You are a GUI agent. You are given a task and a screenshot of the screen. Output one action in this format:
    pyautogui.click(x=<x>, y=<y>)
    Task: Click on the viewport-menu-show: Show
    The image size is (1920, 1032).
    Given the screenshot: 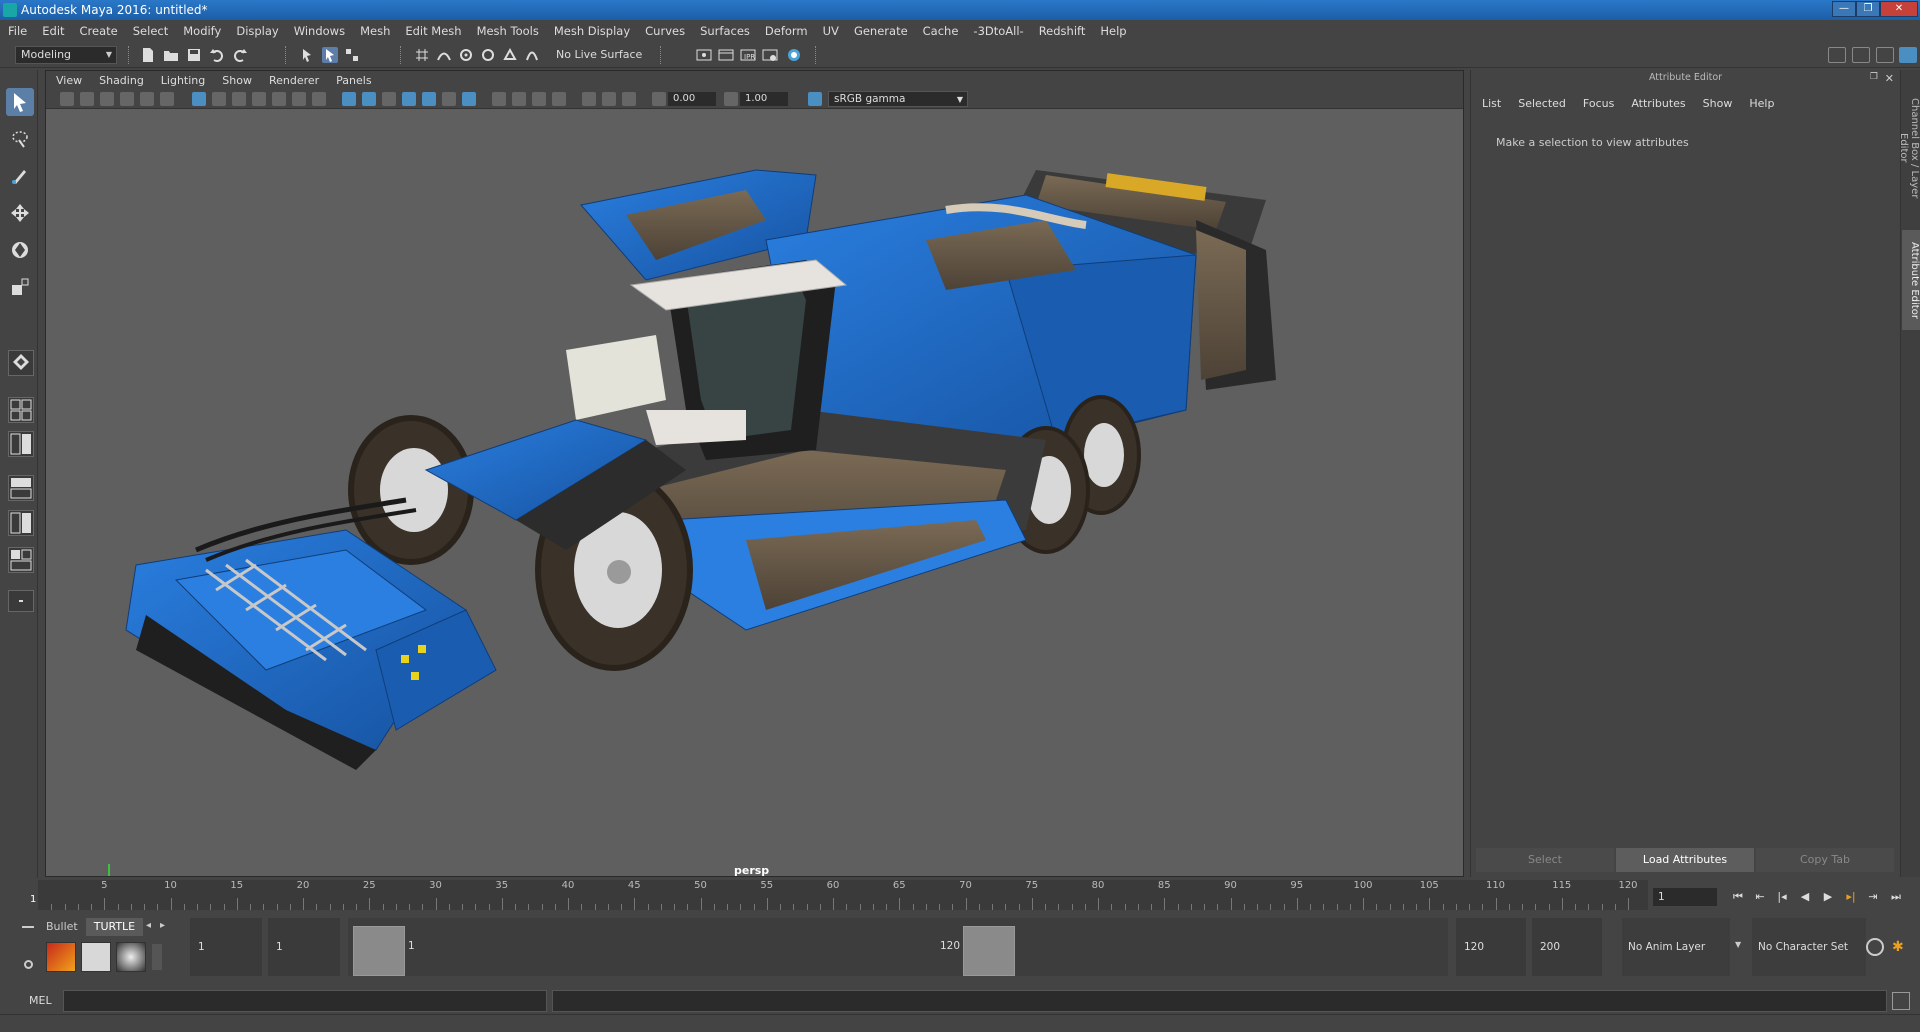 What is the action you would take?
    pyautogui.click(x=237, y=80)
    